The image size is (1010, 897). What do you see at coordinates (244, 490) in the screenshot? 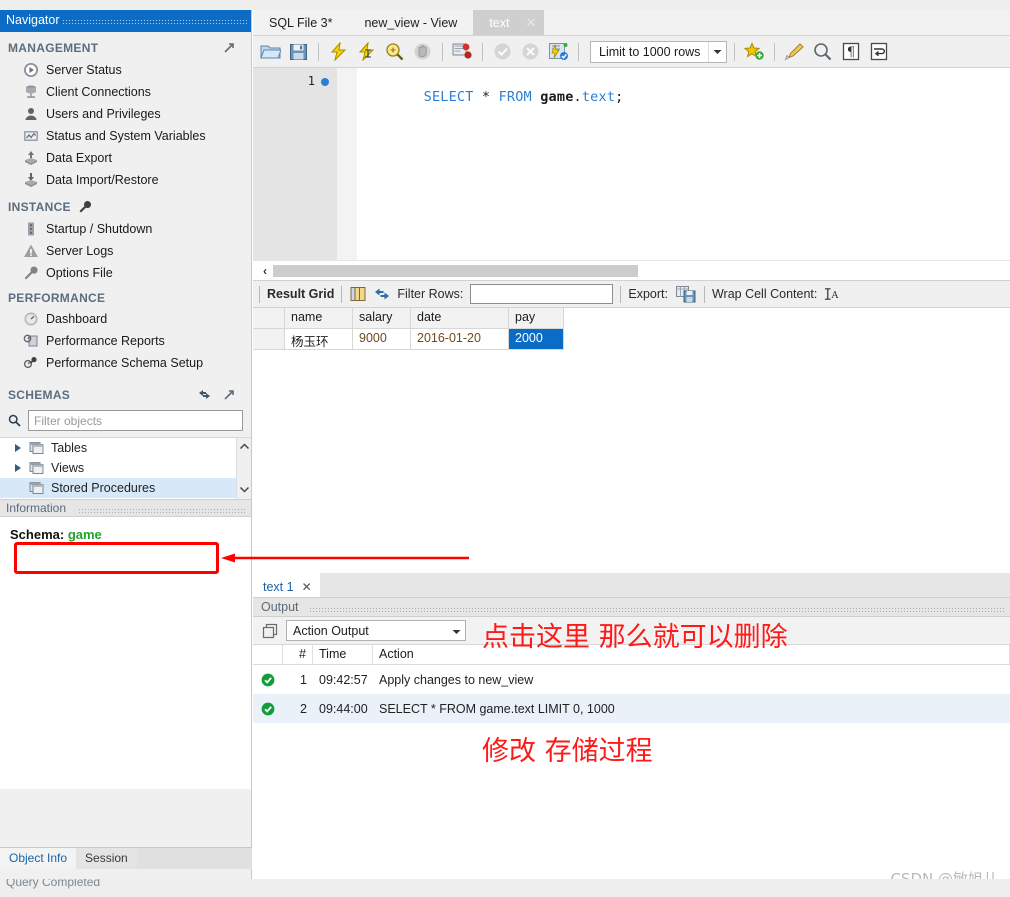
I see `scroll-down-icon` at bounding box center [244, 490].